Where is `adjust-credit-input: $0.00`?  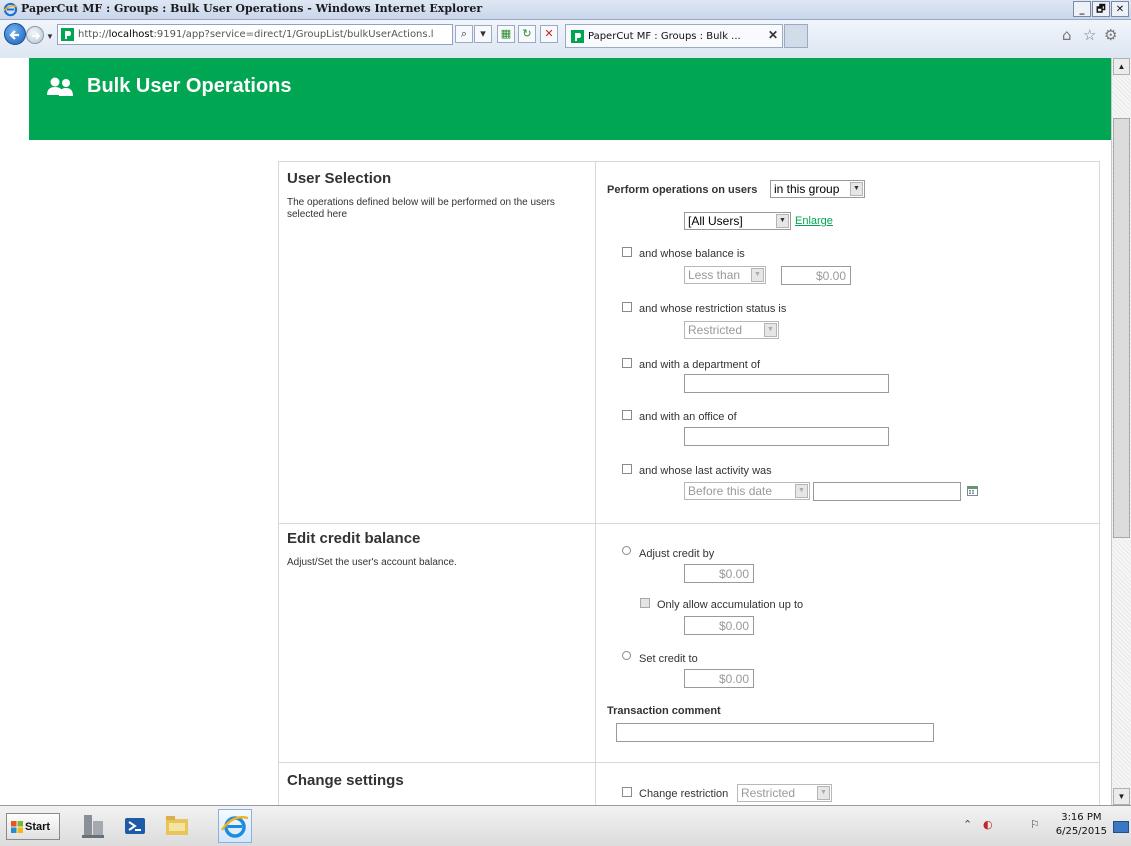
adjust-credit-input: $0.00 is located at coordinates (719, 573).